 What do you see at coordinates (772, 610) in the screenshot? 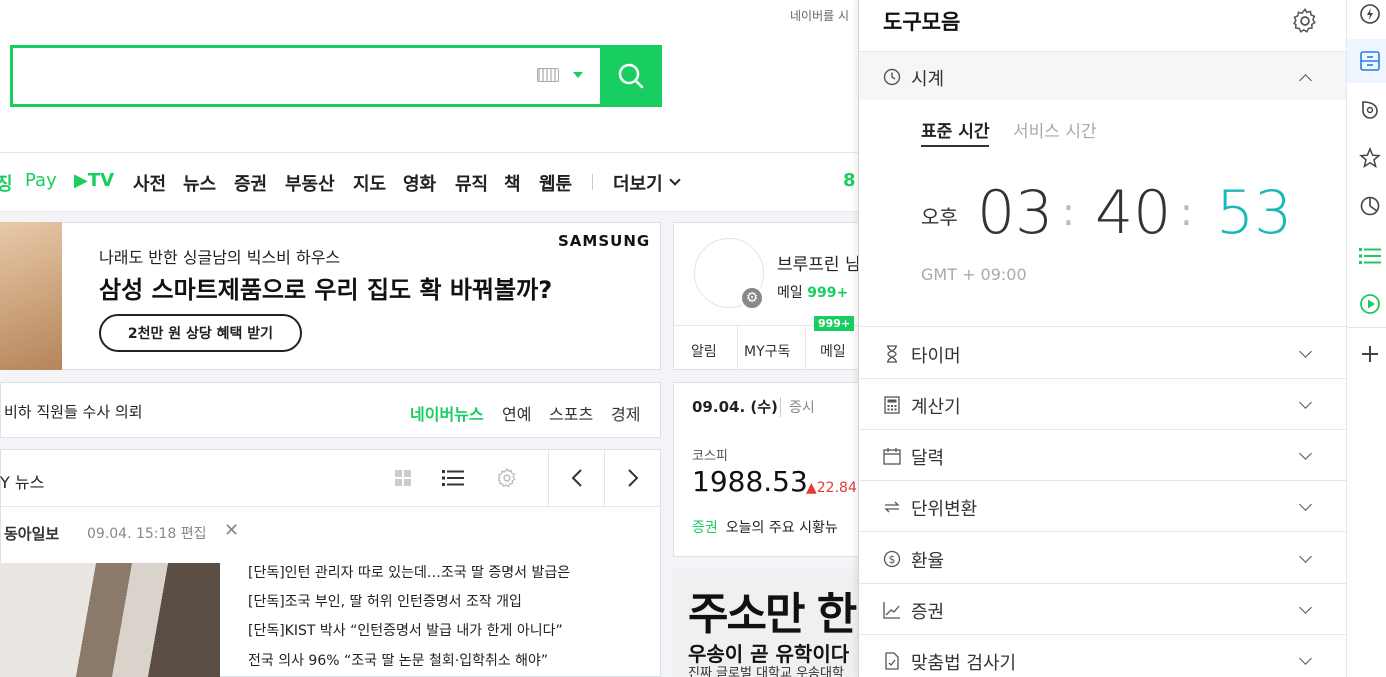
I see `side-ad-title: 주소만 한` at bounding box center [772, 610].